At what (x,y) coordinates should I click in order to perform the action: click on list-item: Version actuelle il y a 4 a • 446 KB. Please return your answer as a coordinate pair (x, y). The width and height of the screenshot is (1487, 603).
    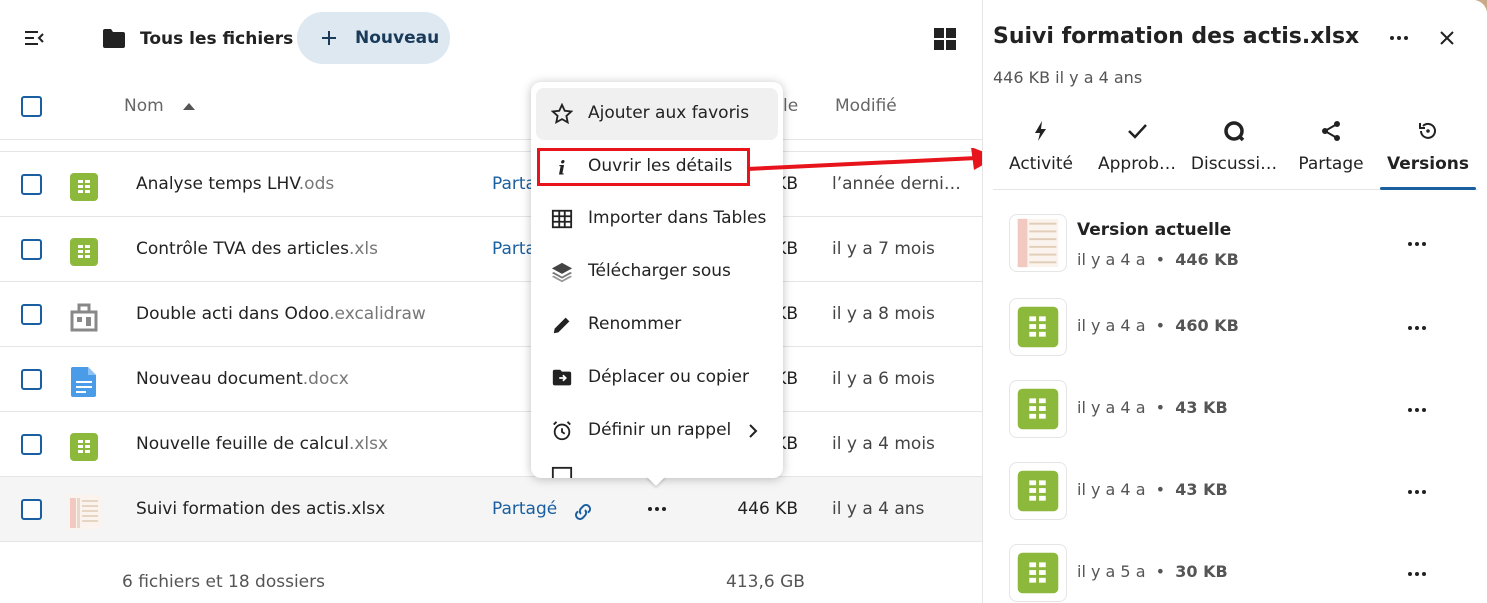
    Looking at the image, I should click on (1239, 244).